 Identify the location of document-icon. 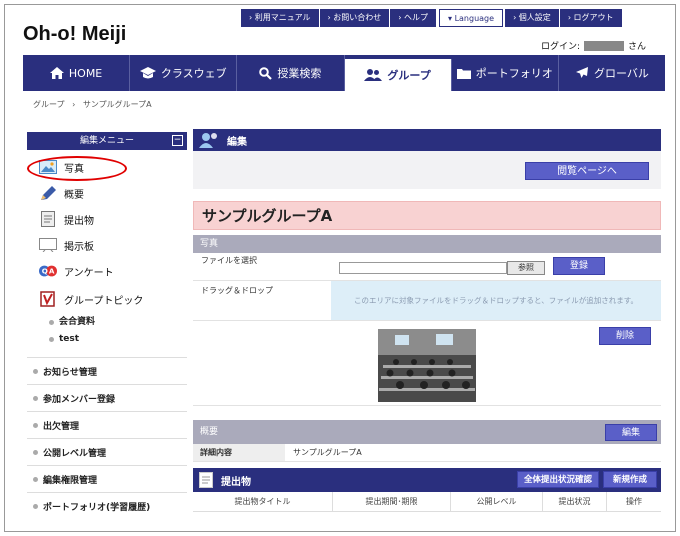
(48, 219).